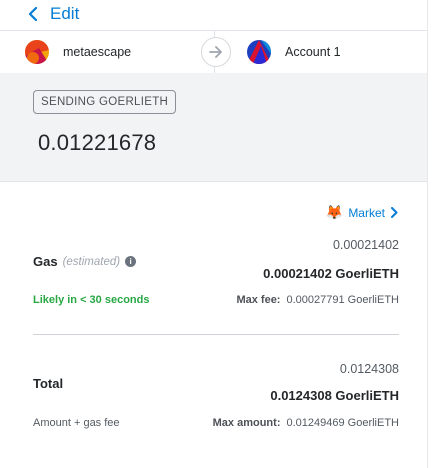 This screenshot has height=468, width=439. What do you see at coordinates (48, 383) in the screenshot?
I see `total-label: Total` at bounding box center [48, 383].